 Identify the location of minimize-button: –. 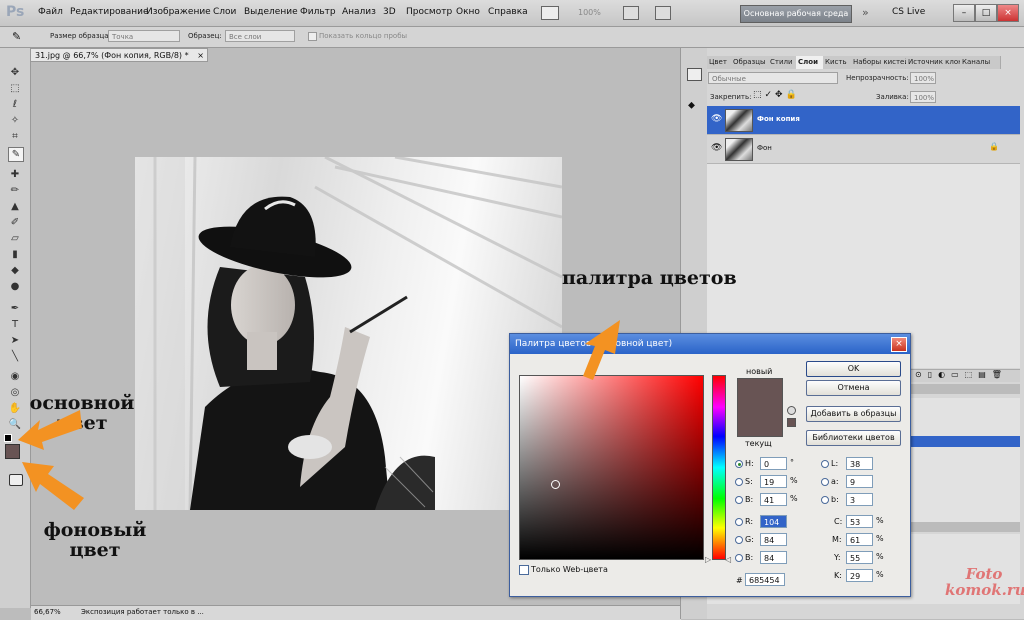
(964, 13).